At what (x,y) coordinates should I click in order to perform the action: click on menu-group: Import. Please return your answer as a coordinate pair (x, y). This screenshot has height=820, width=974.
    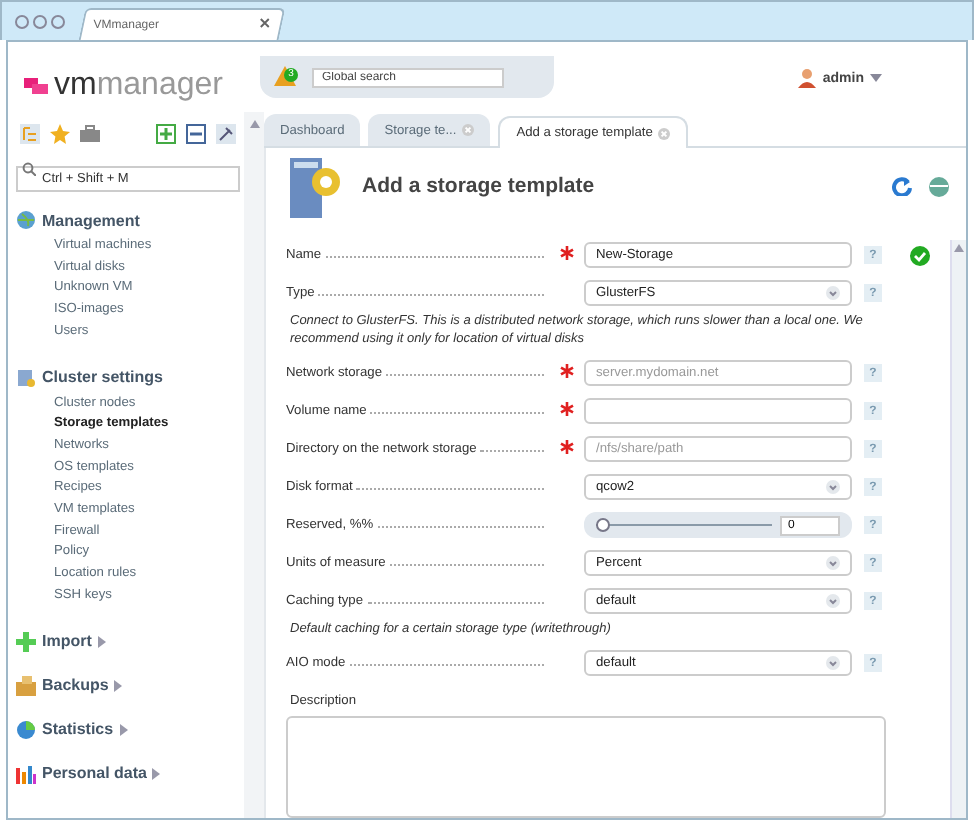
    Looking at the image, I should click on (67, 641).